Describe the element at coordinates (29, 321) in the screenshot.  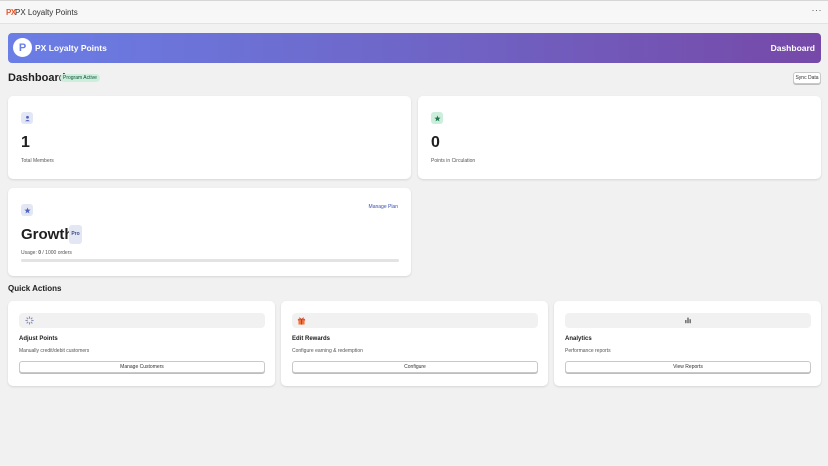
I see `sparkle-icon` at that location.